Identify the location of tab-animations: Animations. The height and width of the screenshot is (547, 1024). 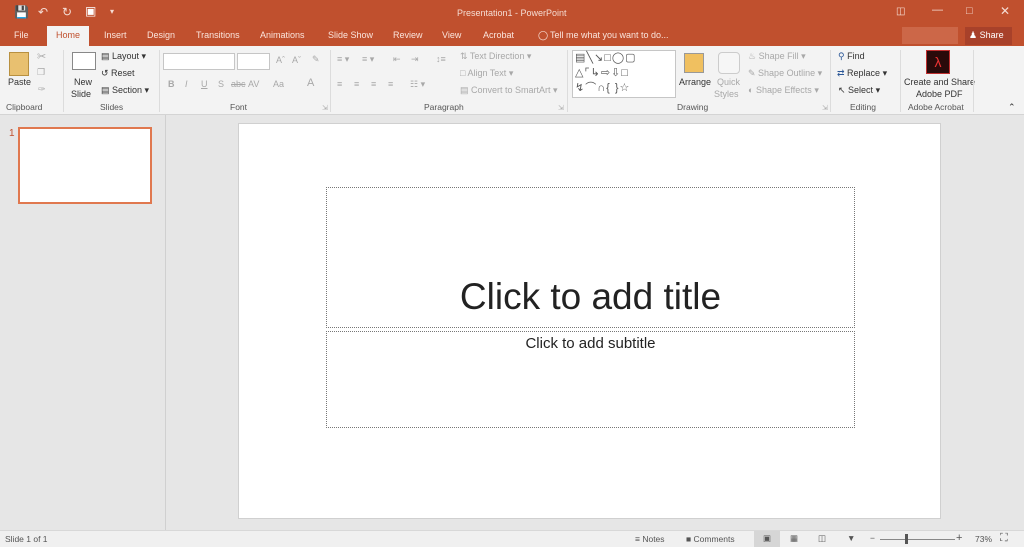
(282, 35).